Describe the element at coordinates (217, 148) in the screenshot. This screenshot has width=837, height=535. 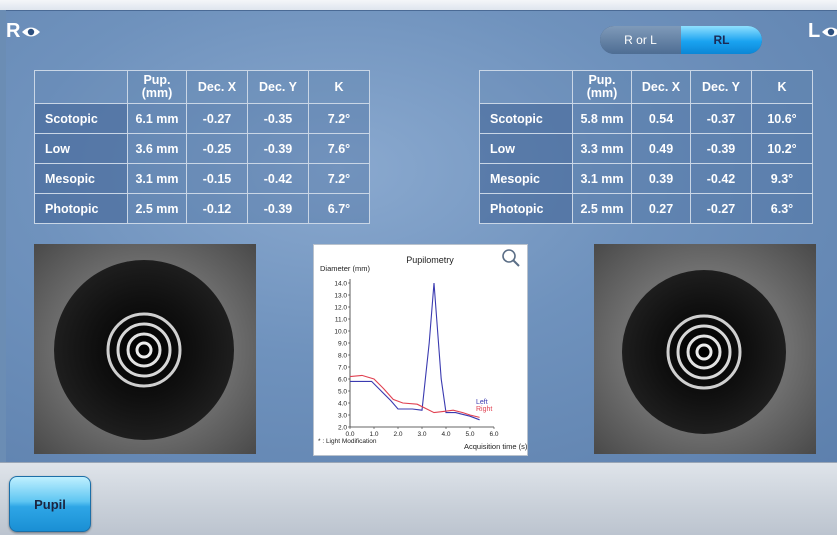
I see `cell: -0.25` at that location.